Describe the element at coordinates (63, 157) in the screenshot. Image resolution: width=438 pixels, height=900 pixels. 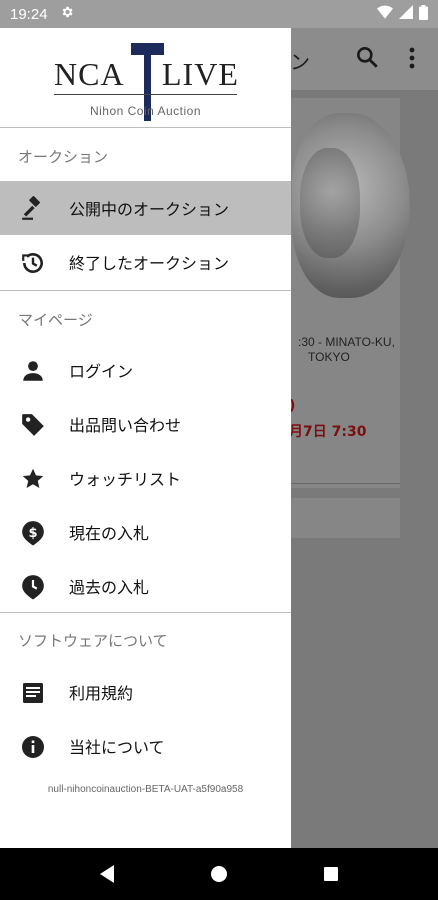
I see `section-header-auction: オークション` at that location.